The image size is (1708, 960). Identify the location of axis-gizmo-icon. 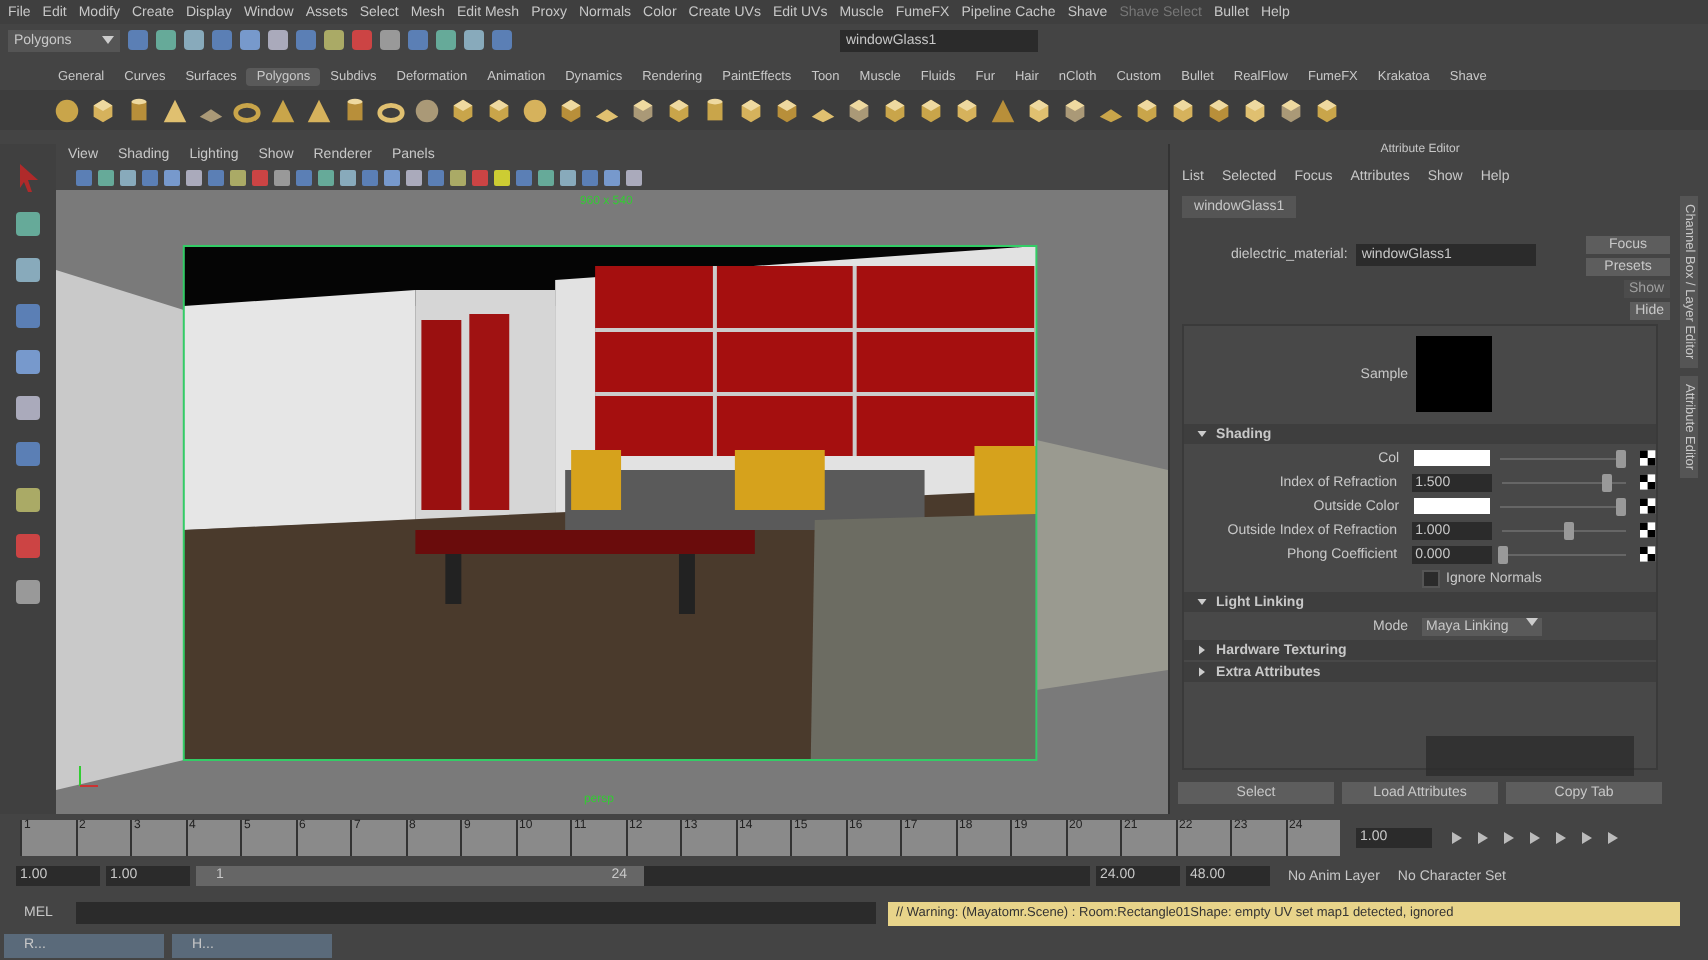
(87, 776).